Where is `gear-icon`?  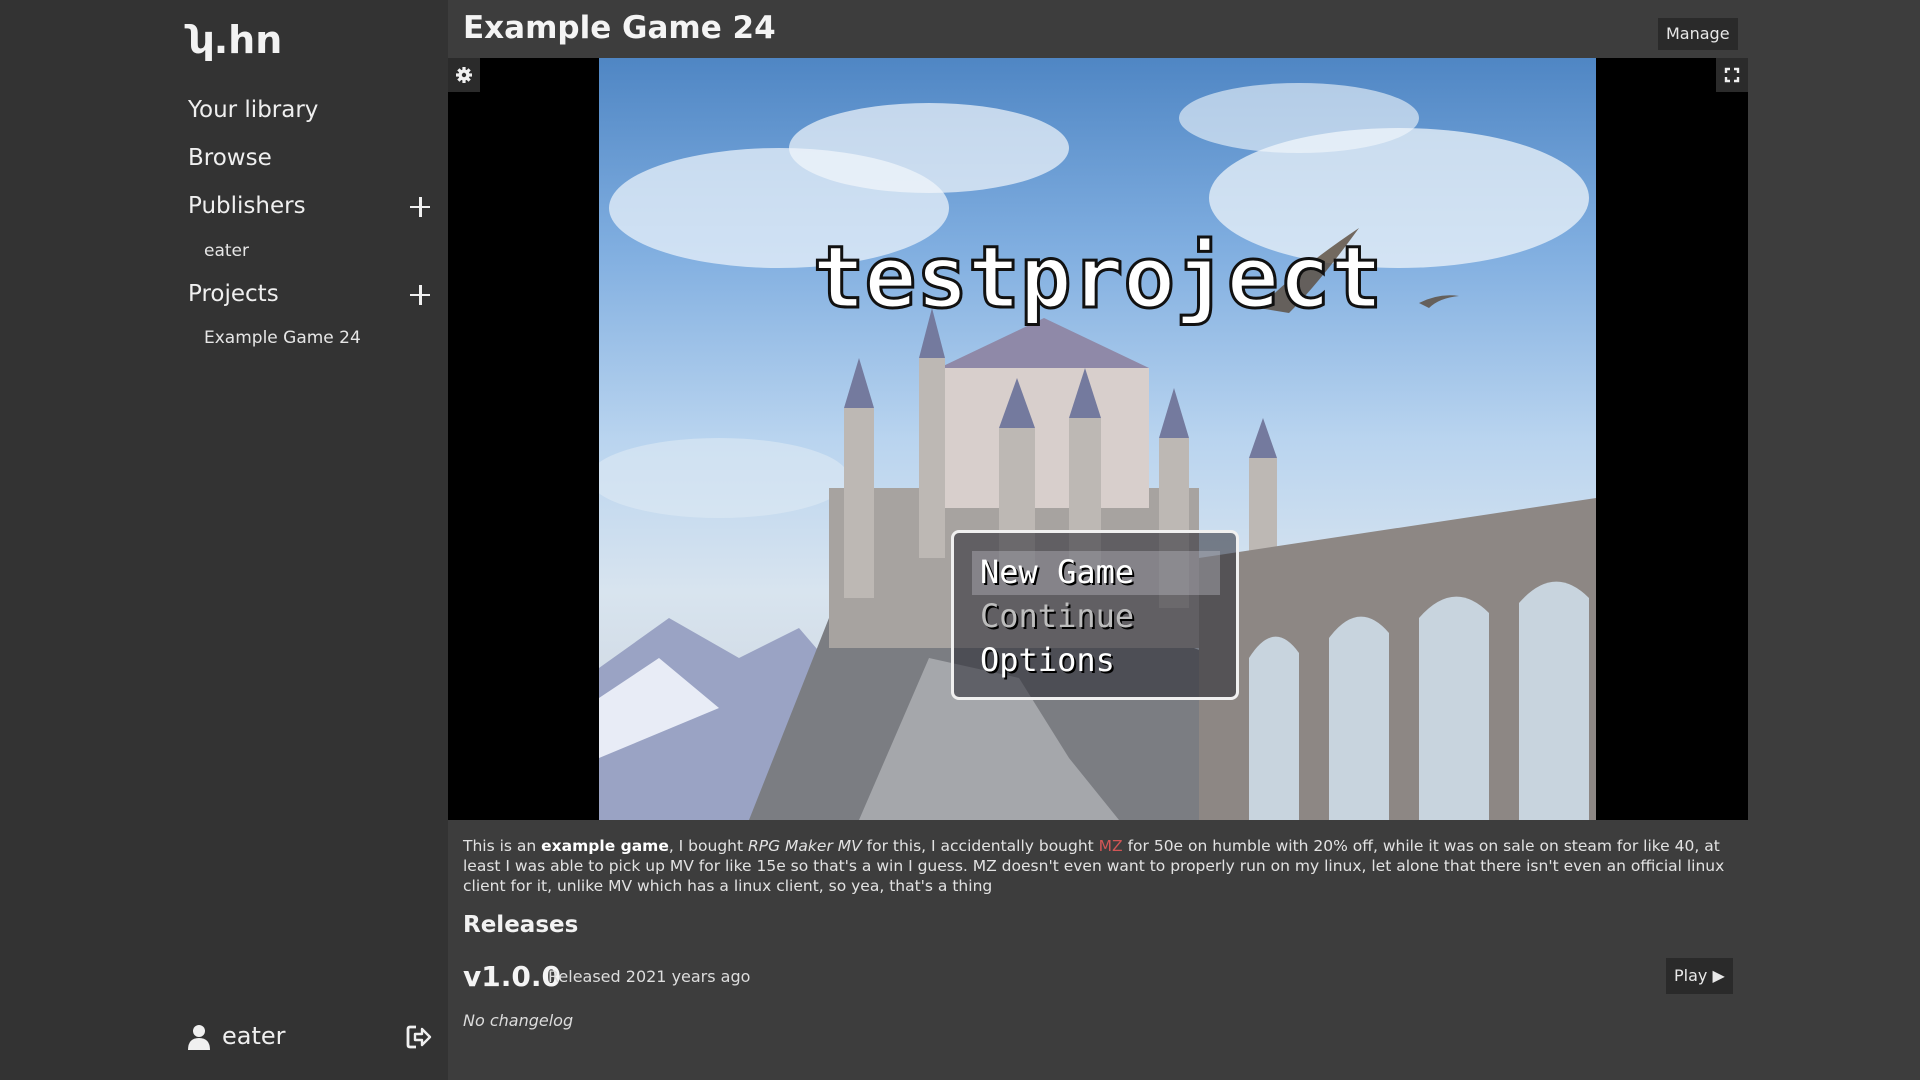 gear-icon is located at coordinates (464, 75).